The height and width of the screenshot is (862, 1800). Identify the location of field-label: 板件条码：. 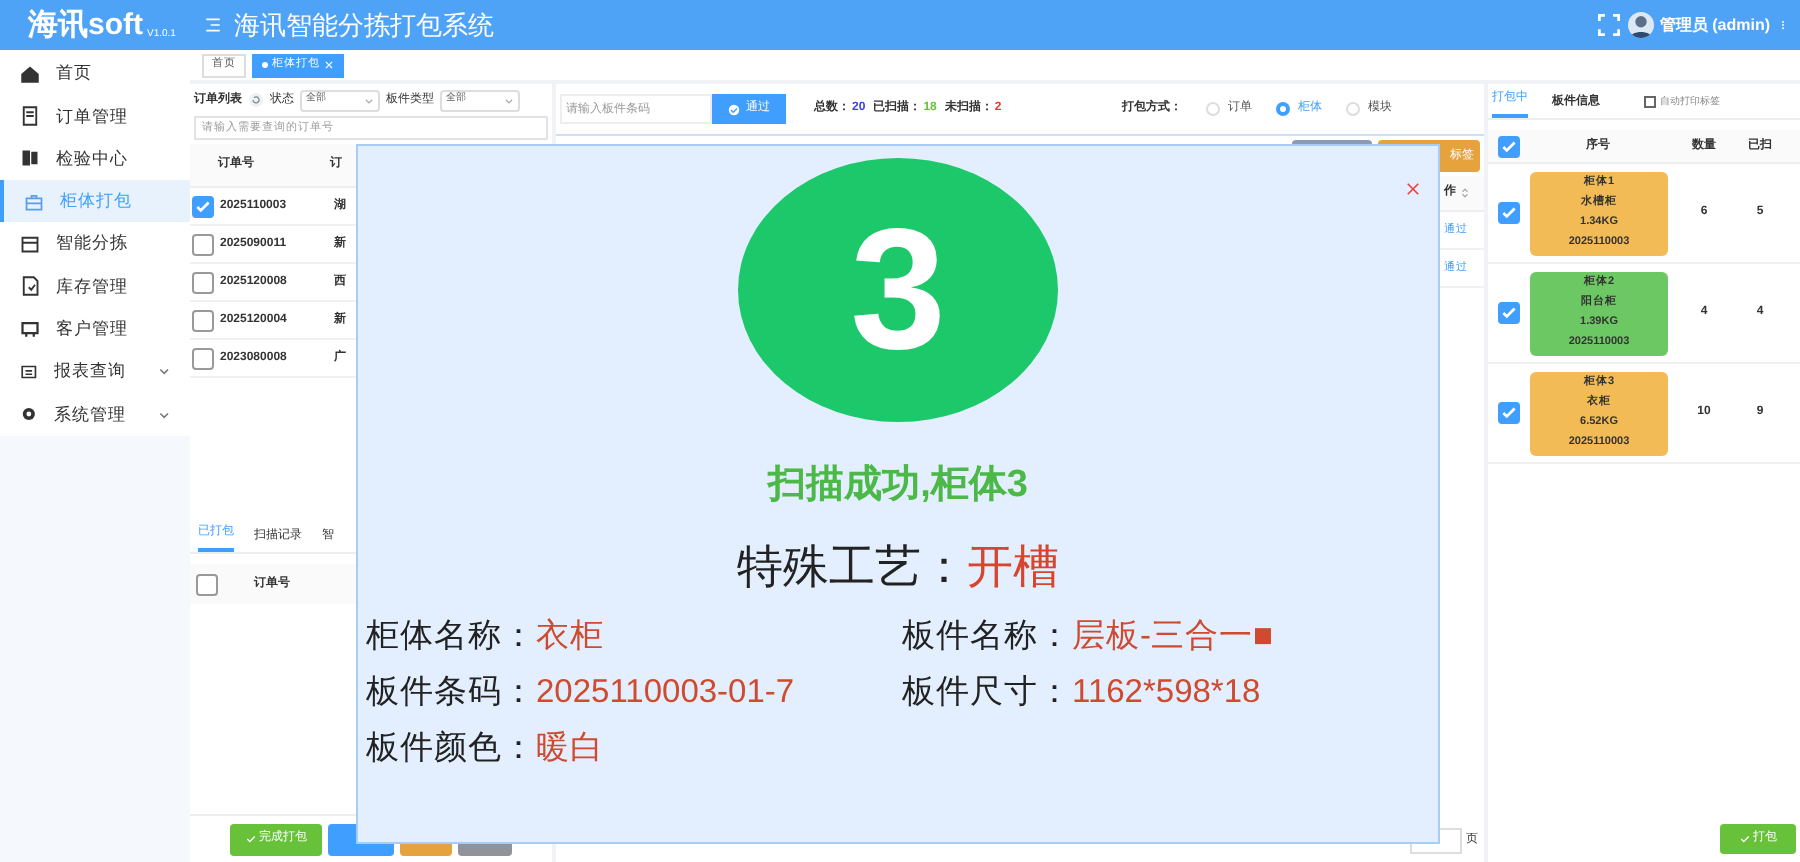
(451, 692).